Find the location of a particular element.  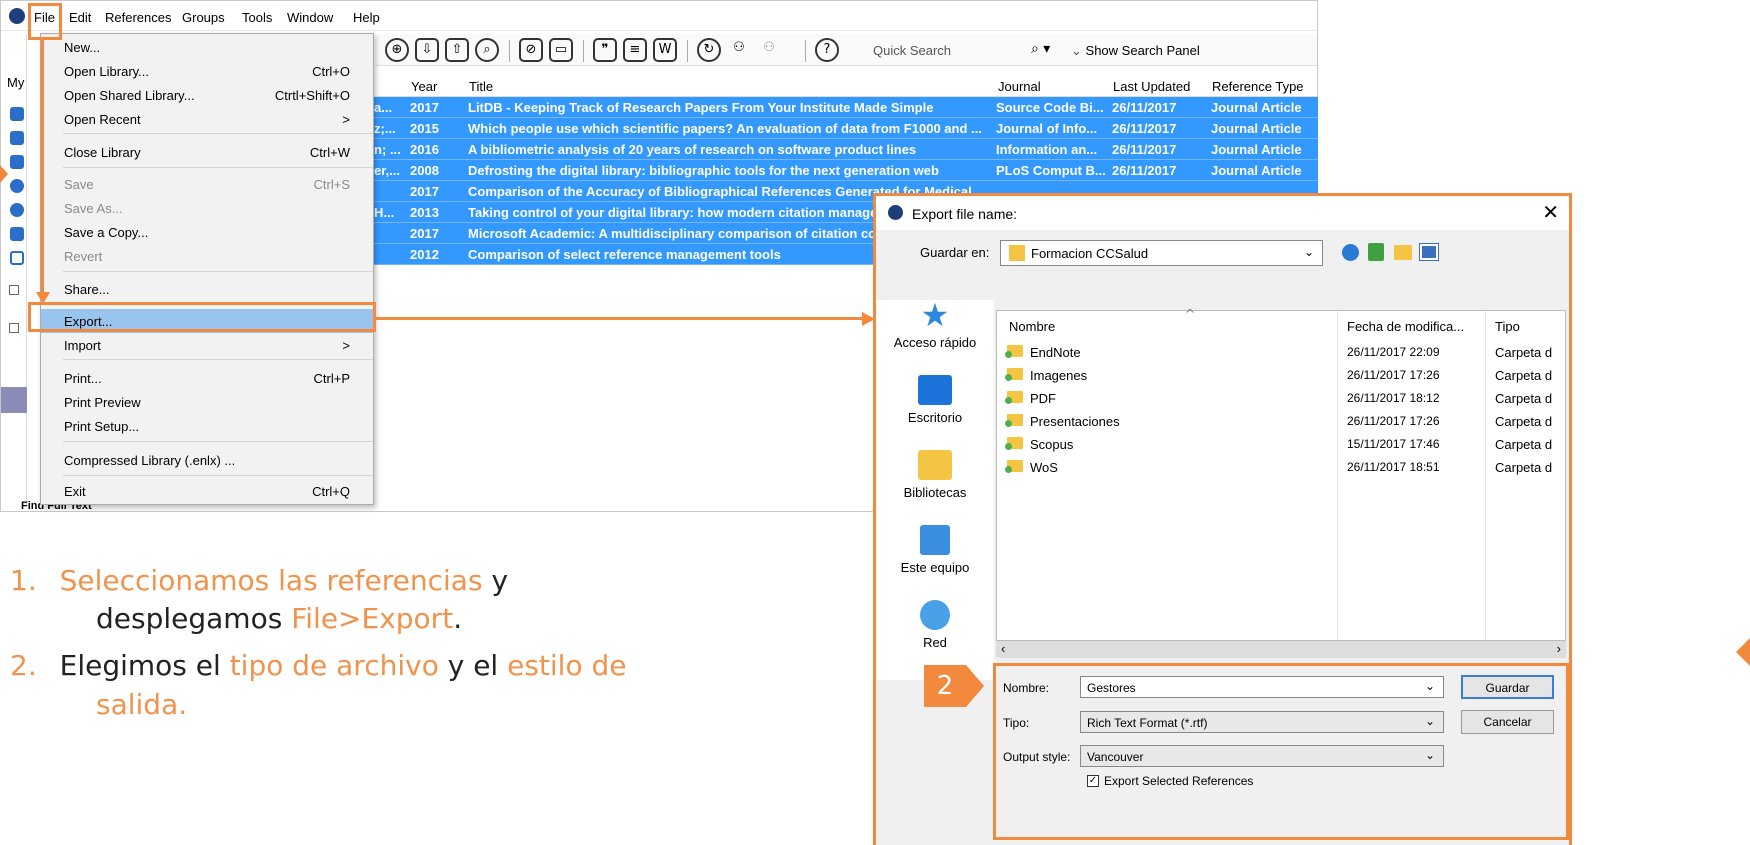

up-folder-icon is located at coordinates (1376, 252).